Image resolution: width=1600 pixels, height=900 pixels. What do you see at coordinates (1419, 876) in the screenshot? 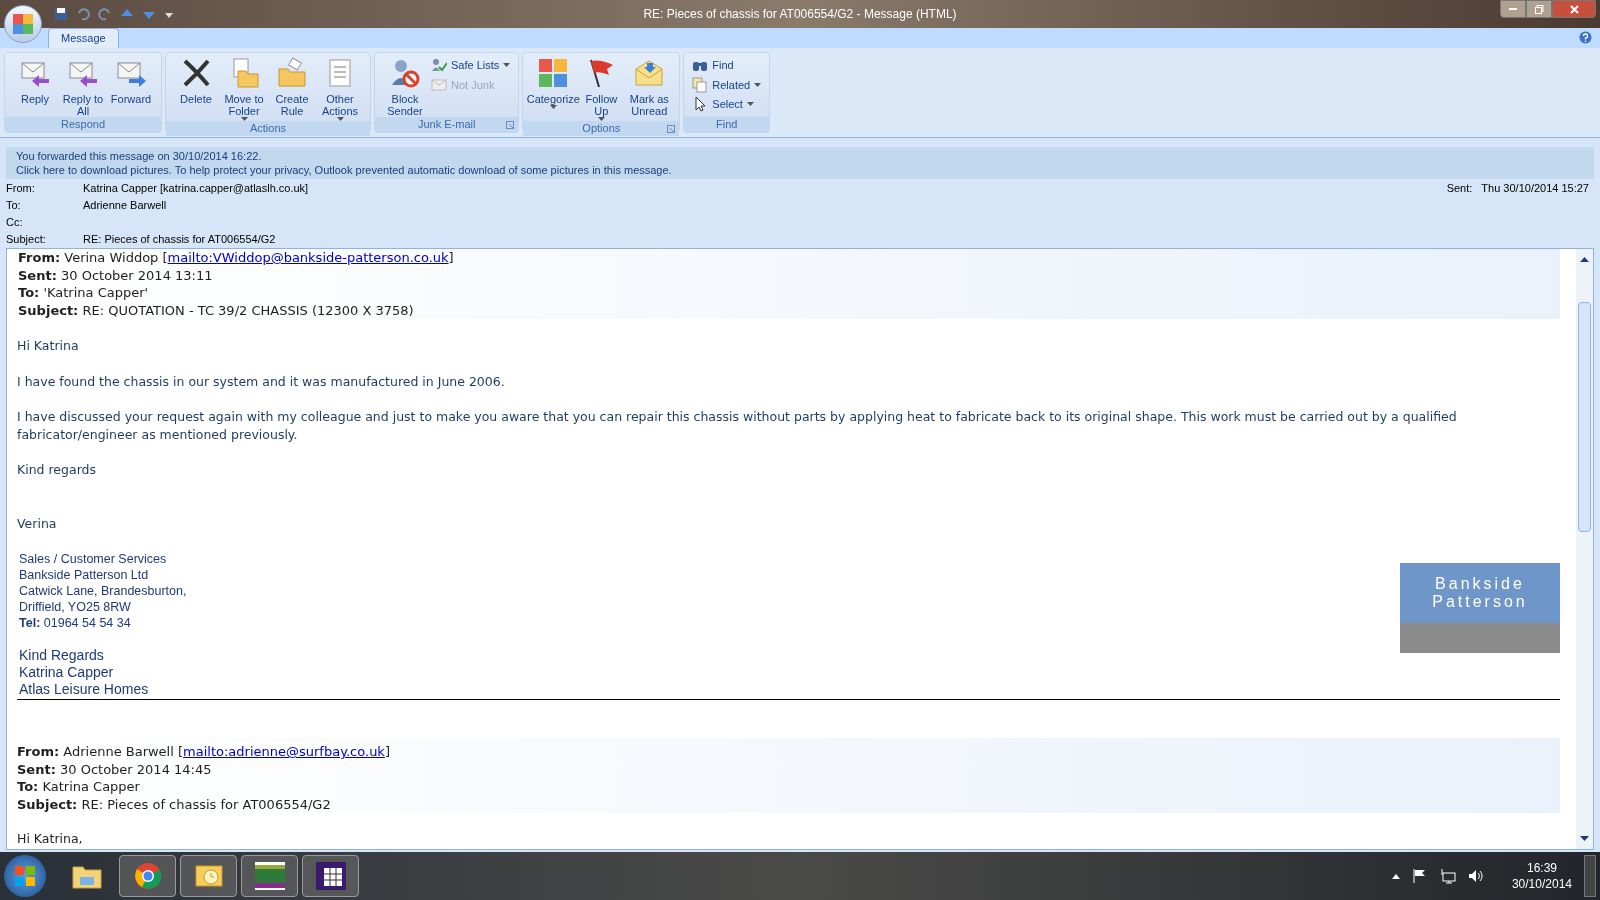
I see `flag-icon` at bounding box center [1419, 876].